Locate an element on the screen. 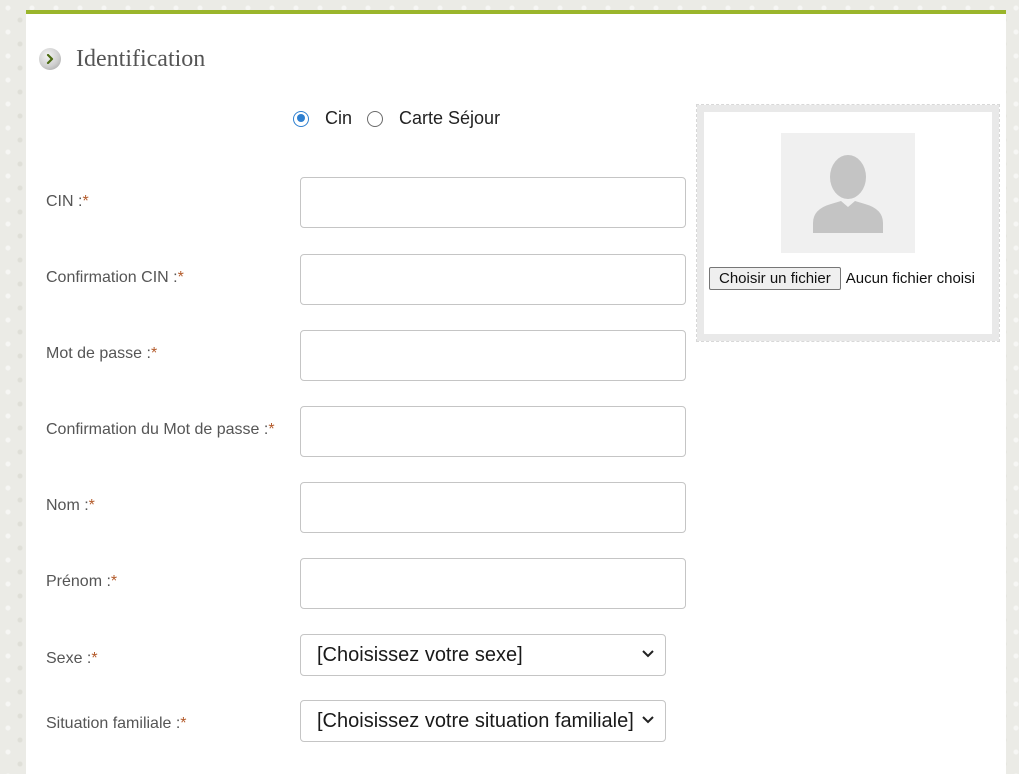 The height and width of the screenshot is (774, 1019). photo-upload-box: Choisir un fichier Aucun fichier choisi is located at coordinates (848, 223).